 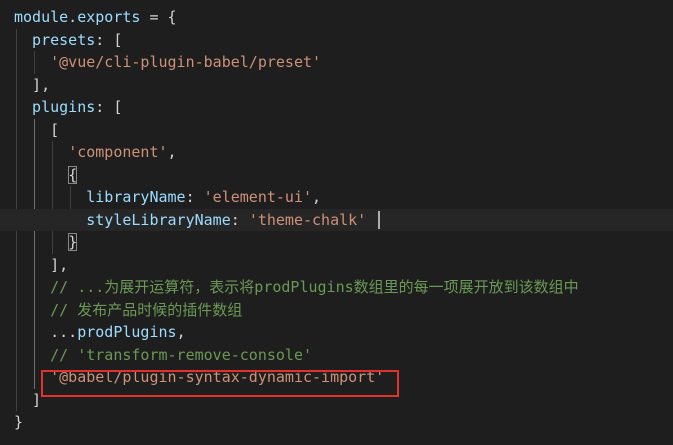 I want to click on code-line: {, so click(x=336, y=175).